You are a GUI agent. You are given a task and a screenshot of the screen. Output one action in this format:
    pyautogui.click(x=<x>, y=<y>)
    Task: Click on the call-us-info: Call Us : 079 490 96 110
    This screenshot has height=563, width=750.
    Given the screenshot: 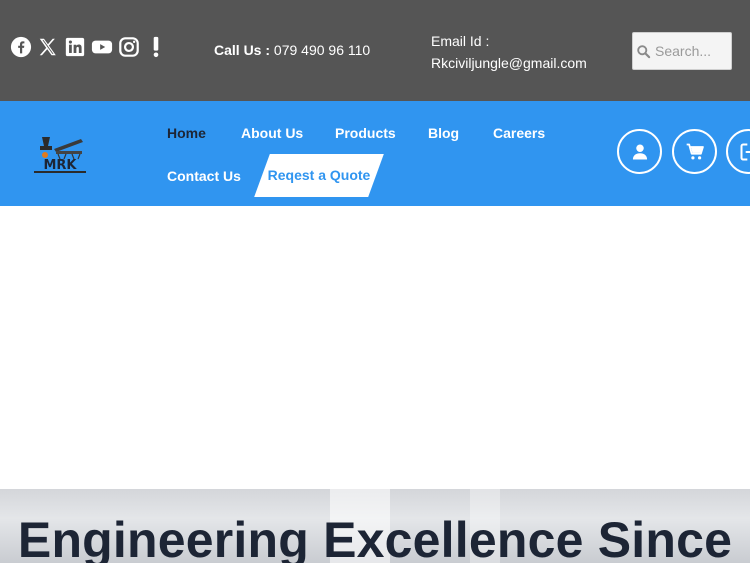 What is the action you would take?
    pyautogui.click(x=292, y=50)
    